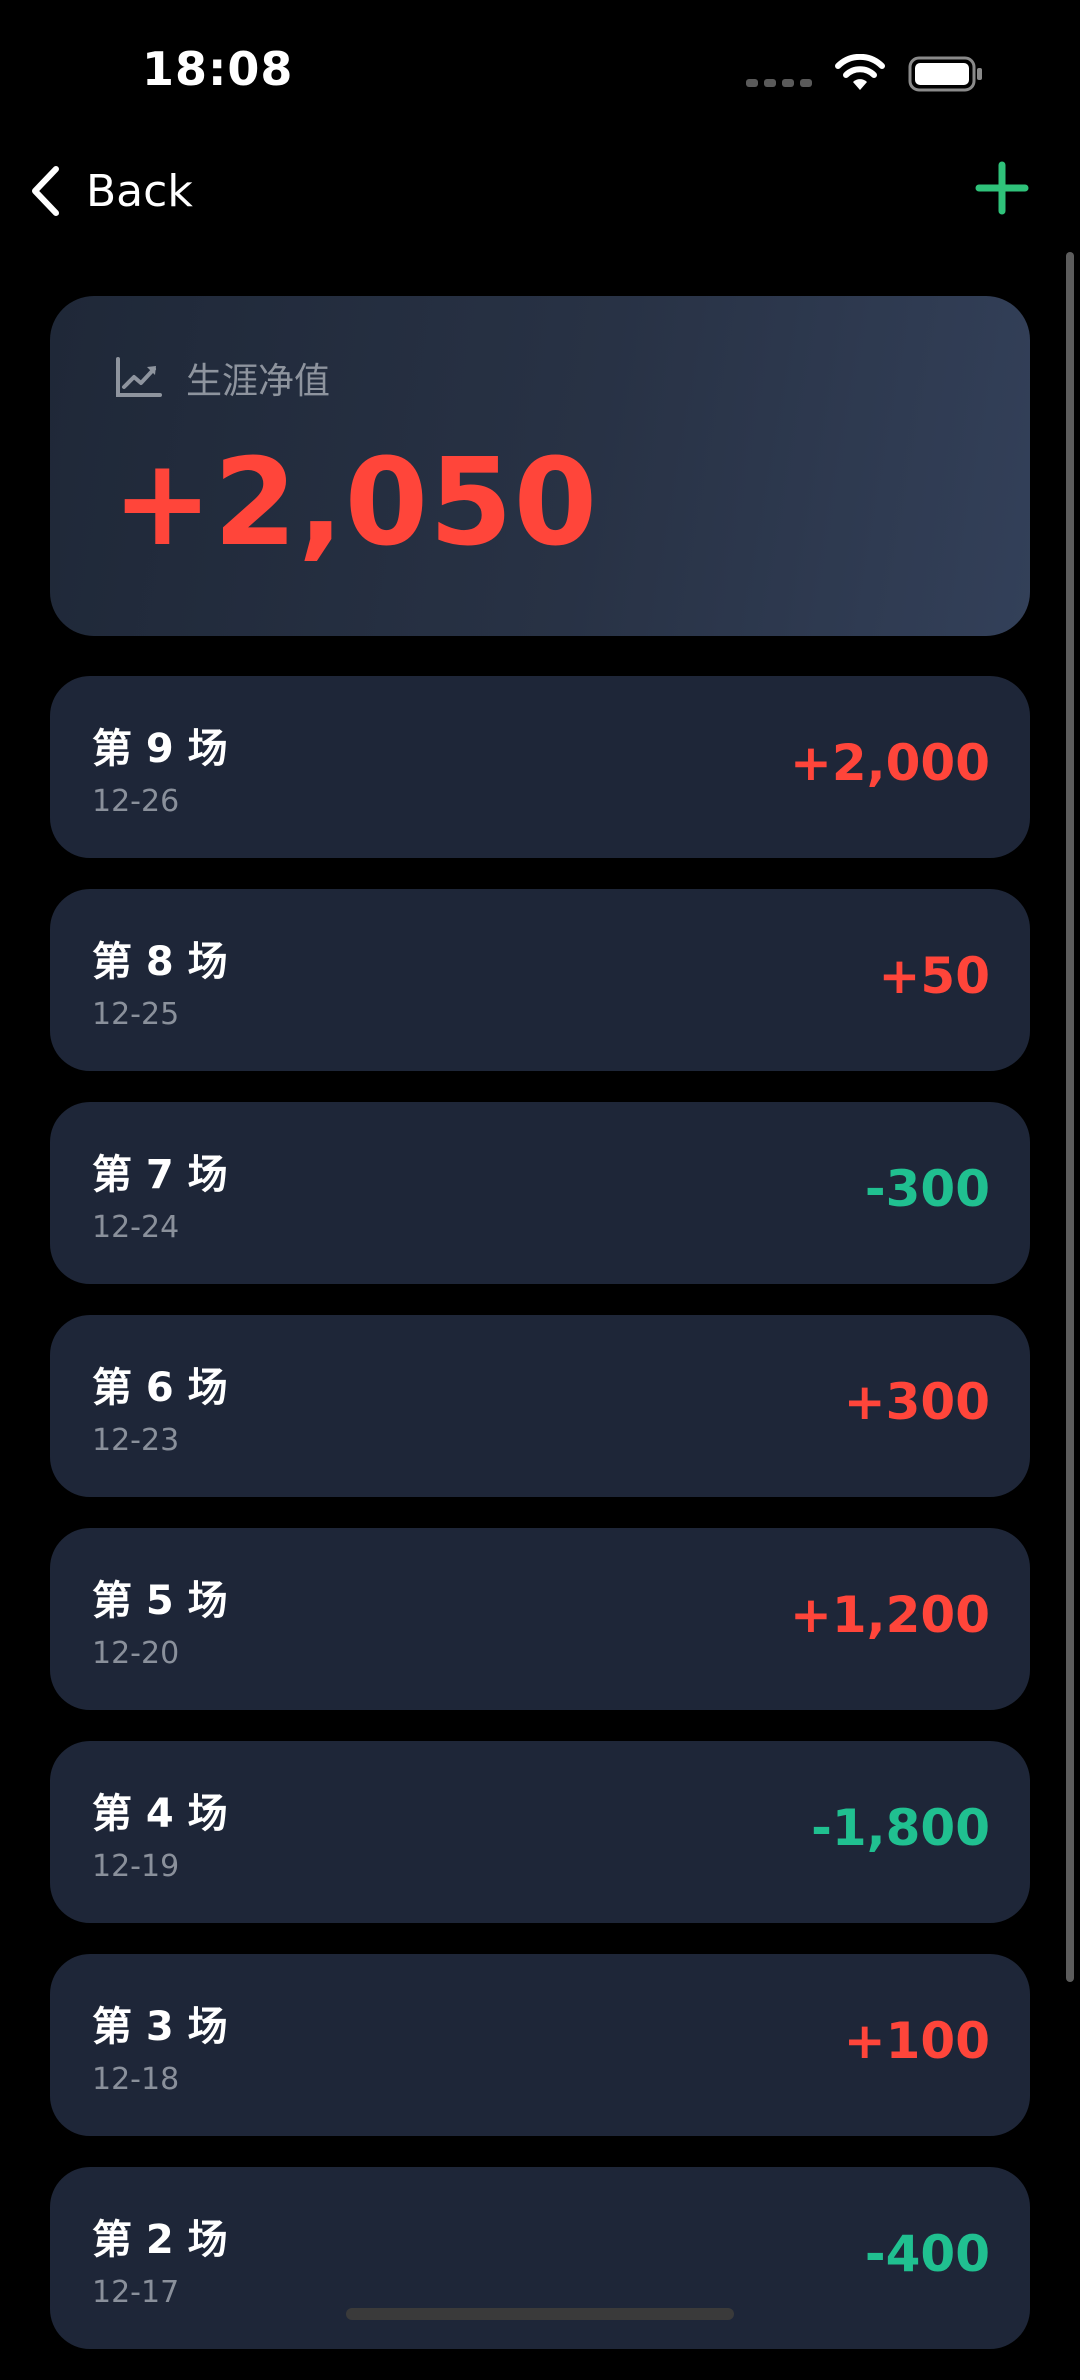 The width and height of the screenshot is (1080, 2380). I want to click on session-date: 12-26, so click(136, 801).